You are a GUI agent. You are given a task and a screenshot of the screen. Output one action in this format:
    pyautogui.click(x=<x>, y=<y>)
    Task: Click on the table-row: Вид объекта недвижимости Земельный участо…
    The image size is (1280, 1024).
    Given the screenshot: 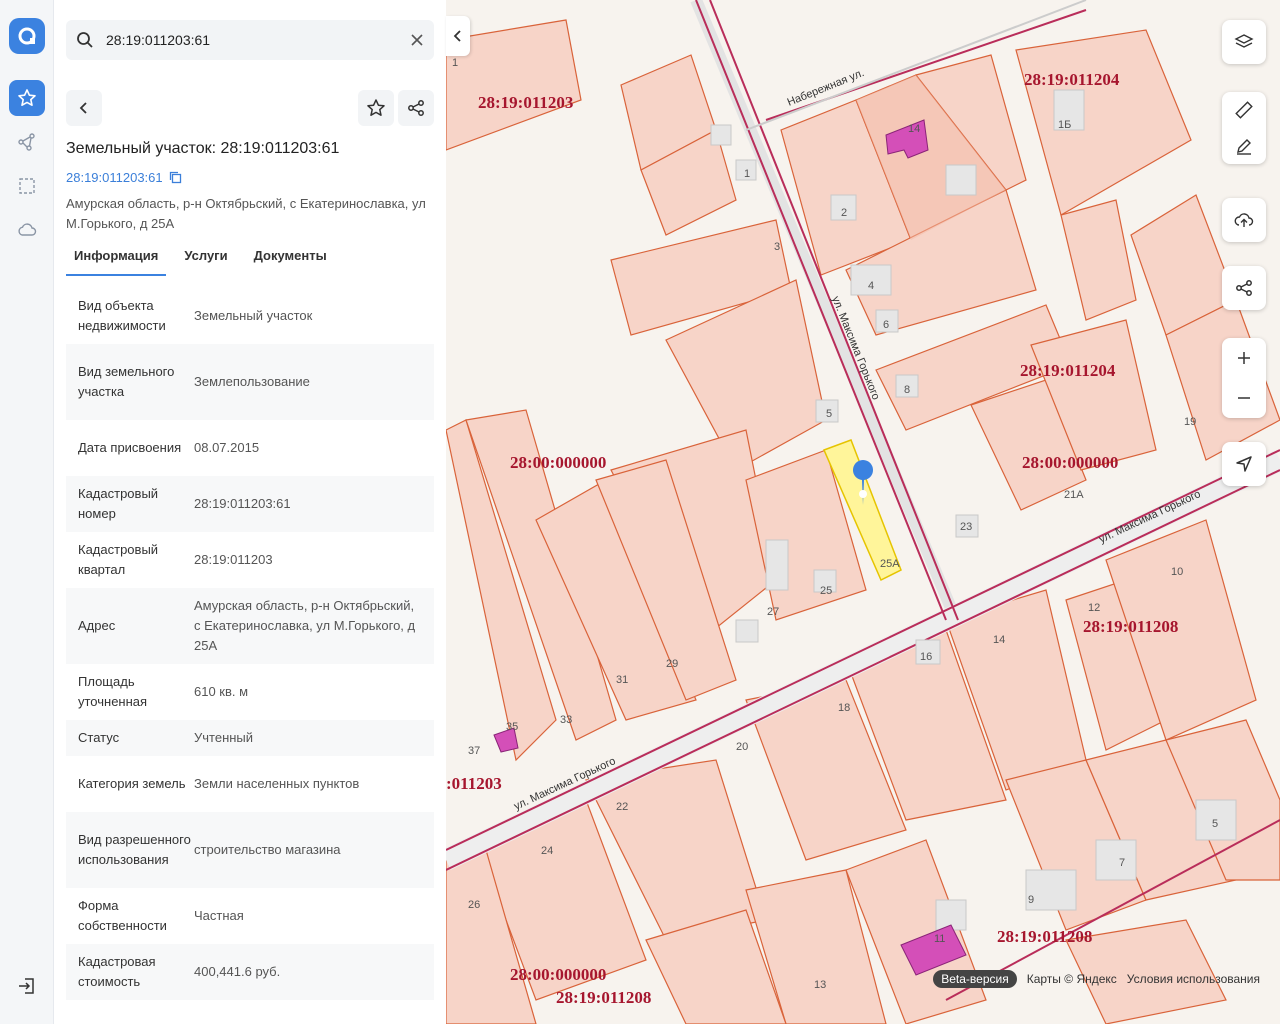 What is the action you would take?
    pyautogui.click(x=250, y=316)
    